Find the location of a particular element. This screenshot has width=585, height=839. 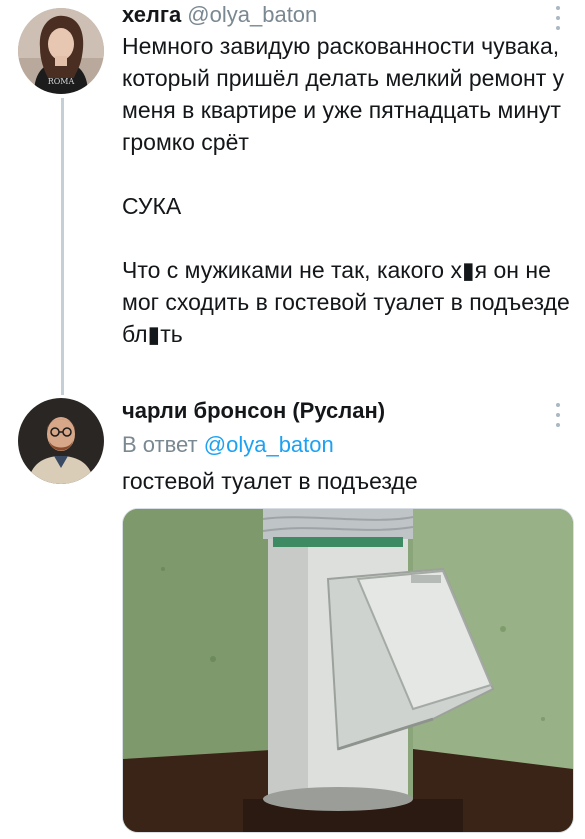

tweet-header: чарли бронсон (Руслан) is located at coordinates (253, 411).